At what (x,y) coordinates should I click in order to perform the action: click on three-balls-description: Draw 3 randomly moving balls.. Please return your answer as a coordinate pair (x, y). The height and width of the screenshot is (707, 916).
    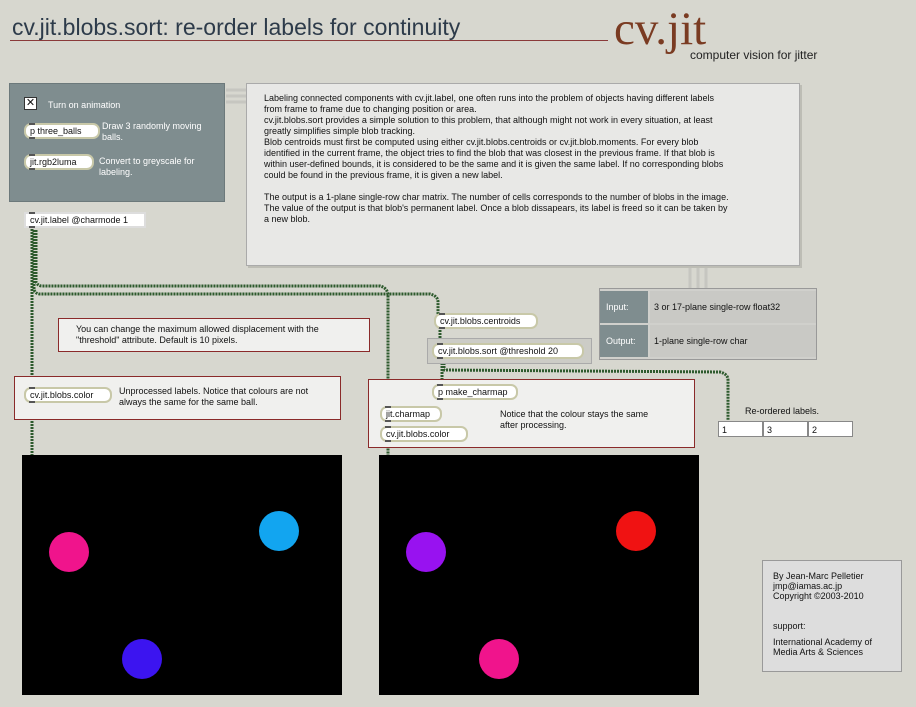
    Looking at the image, I should click on (152, 131).